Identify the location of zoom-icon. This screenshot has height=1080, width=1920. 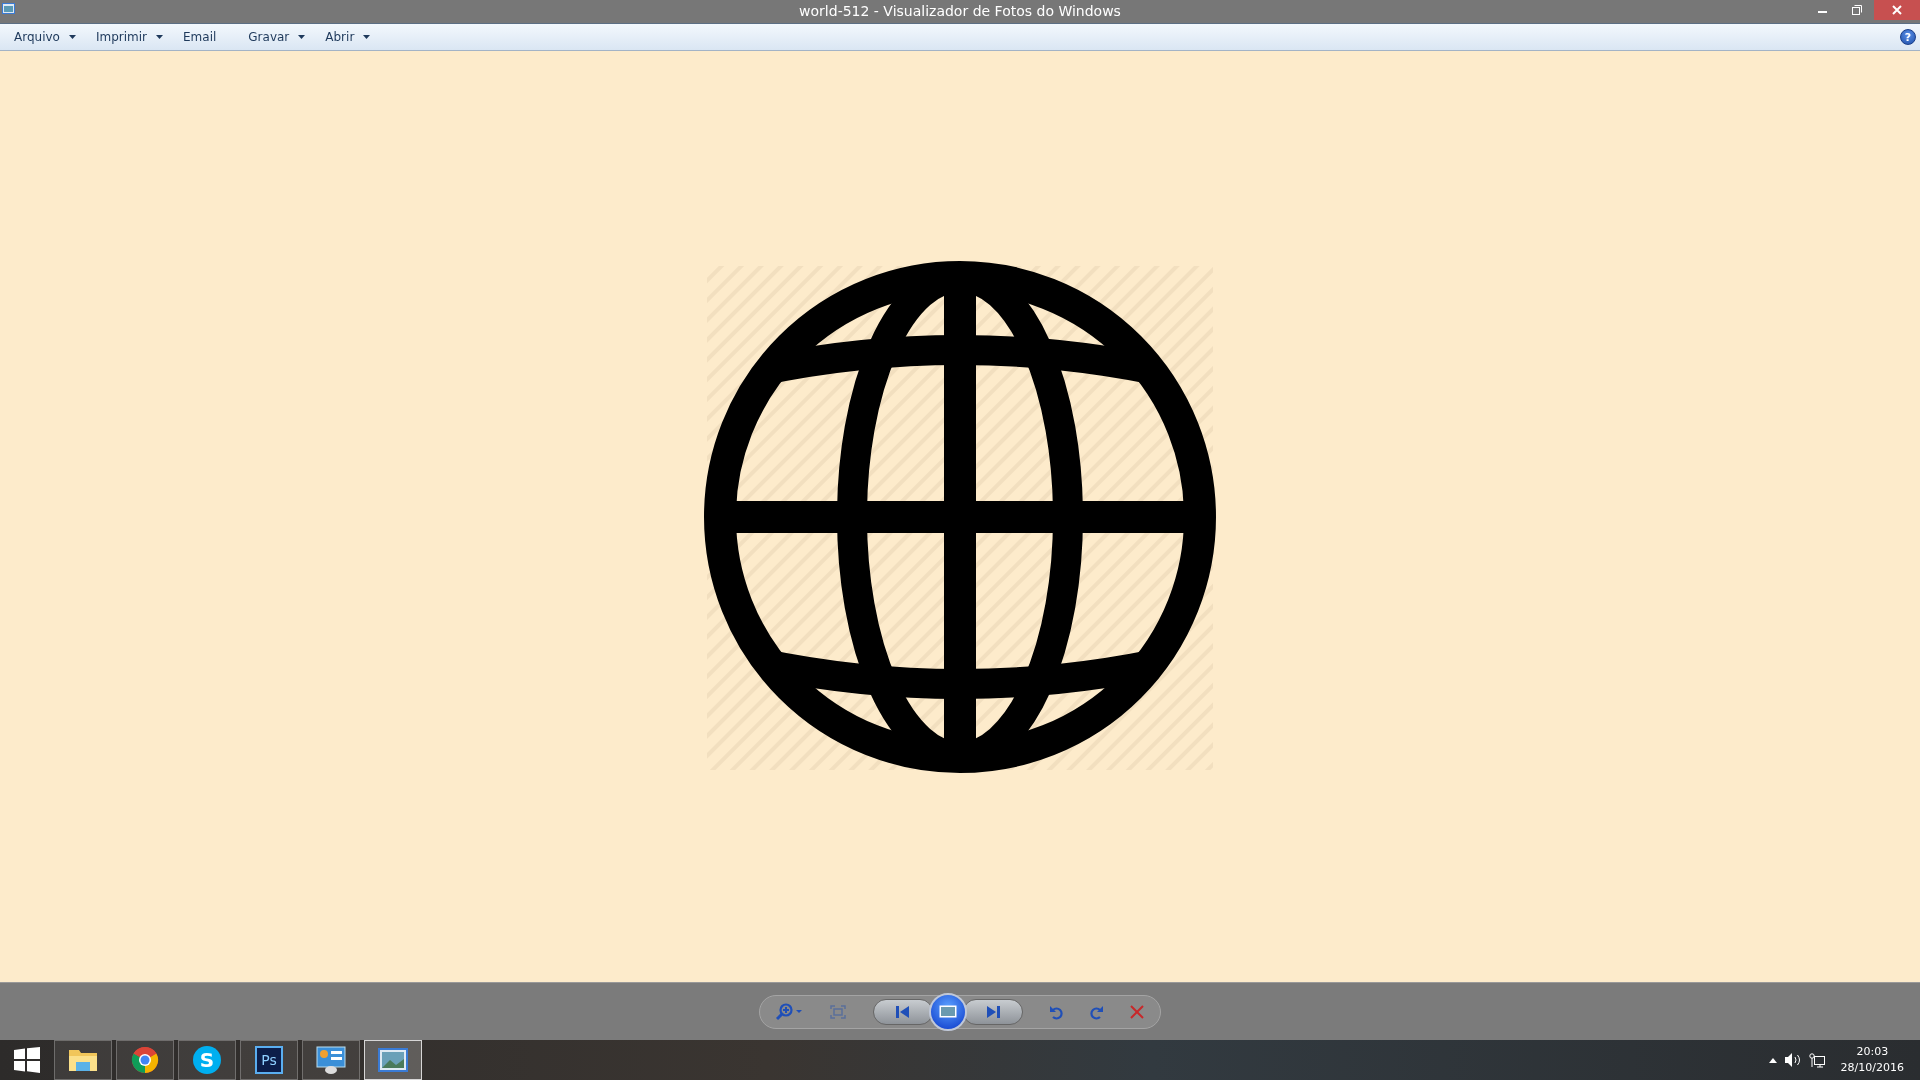
(790, 1011).